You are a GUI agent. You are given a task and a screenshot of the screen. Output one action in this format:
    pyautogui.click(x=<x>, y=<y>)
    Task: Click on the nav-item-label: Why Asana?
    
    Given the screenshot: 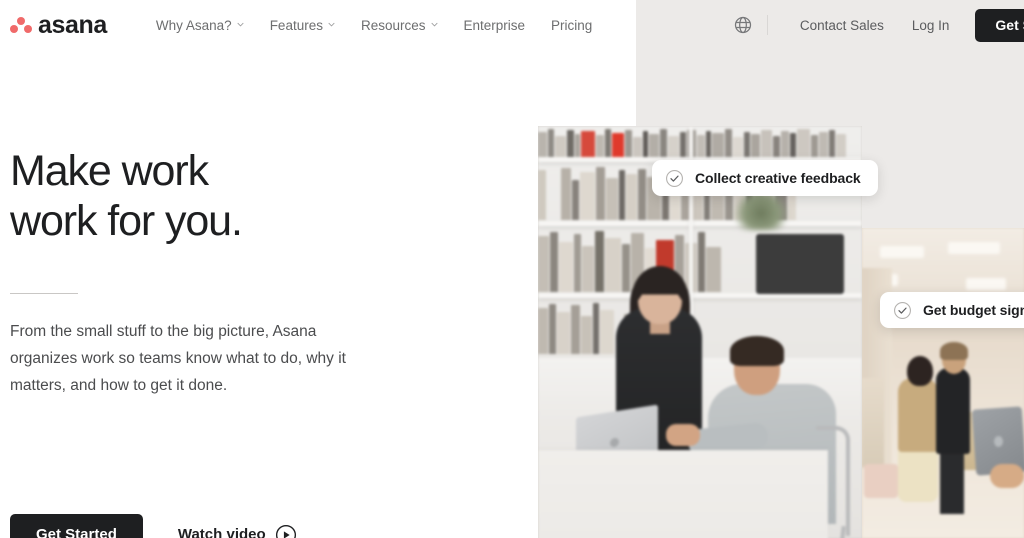 What is the action you would take?
    pyautogui.click(x=193, y=25)
    